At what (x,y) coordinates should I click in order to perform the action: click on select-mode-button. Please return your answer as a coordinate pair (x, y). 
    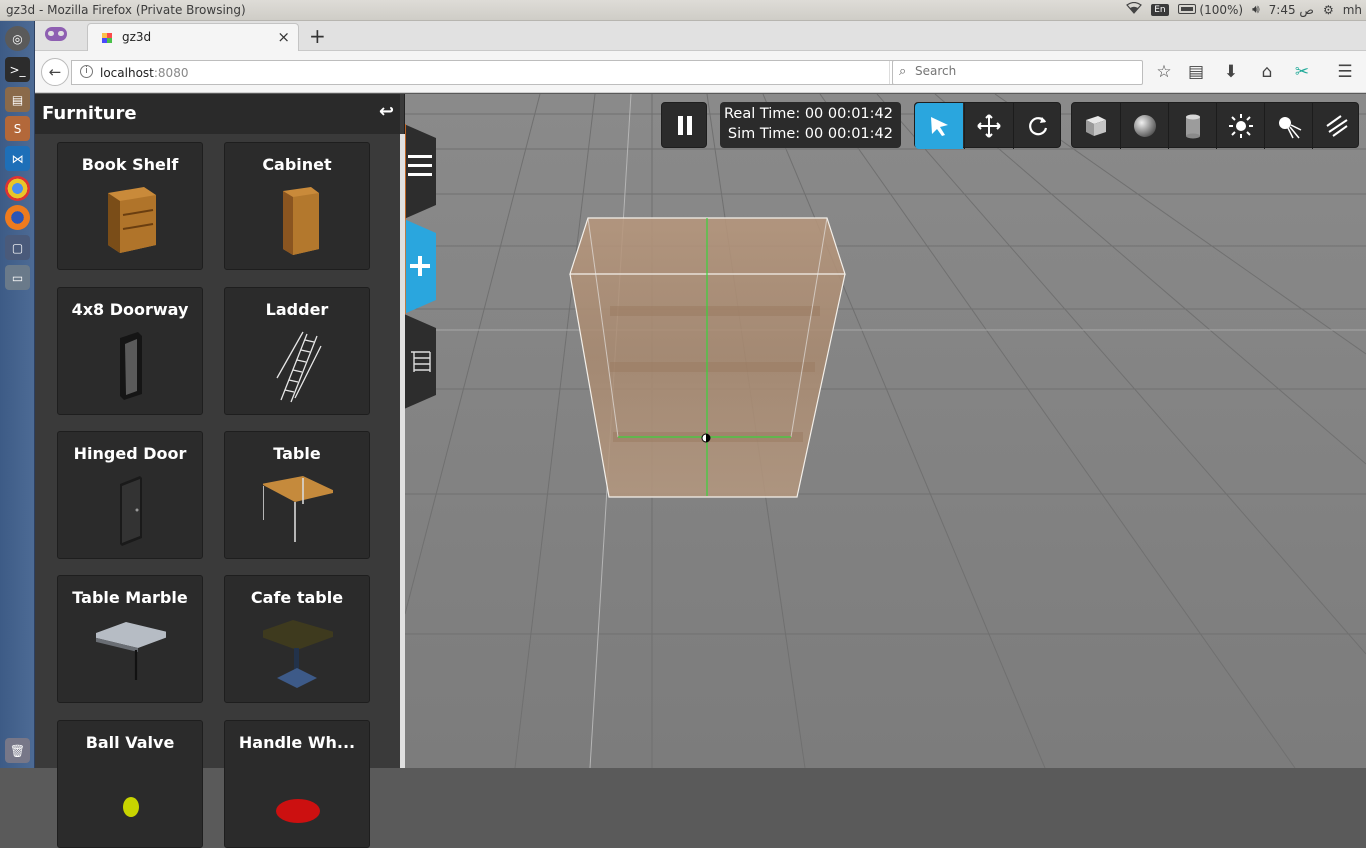
    Looking at the image, I should click on (939, 126).